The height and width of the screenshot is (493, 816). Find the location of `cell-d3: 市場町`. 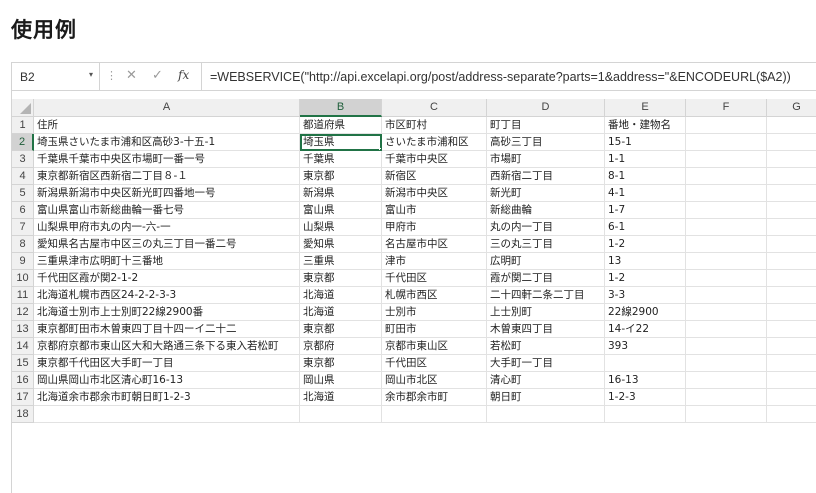

cell-d3: 市場町 is located at coordinates (546, 159).